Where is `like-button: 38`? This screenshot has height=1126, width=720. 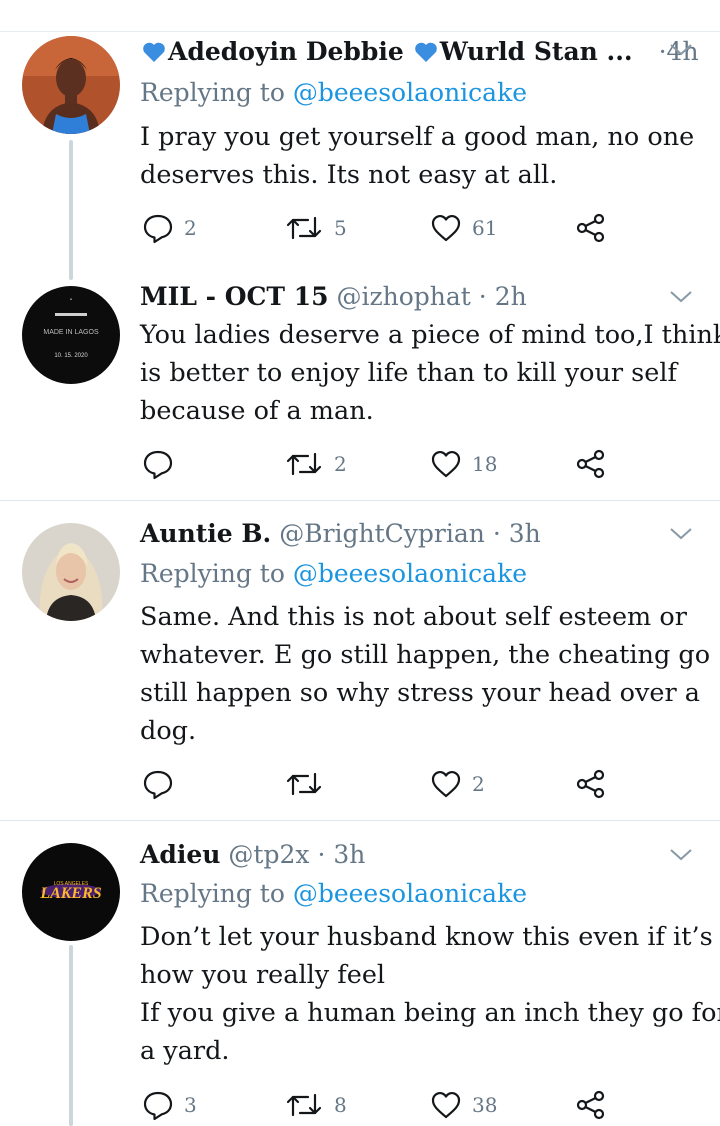
like-button: 38 is located at coordinates (463, 1105).